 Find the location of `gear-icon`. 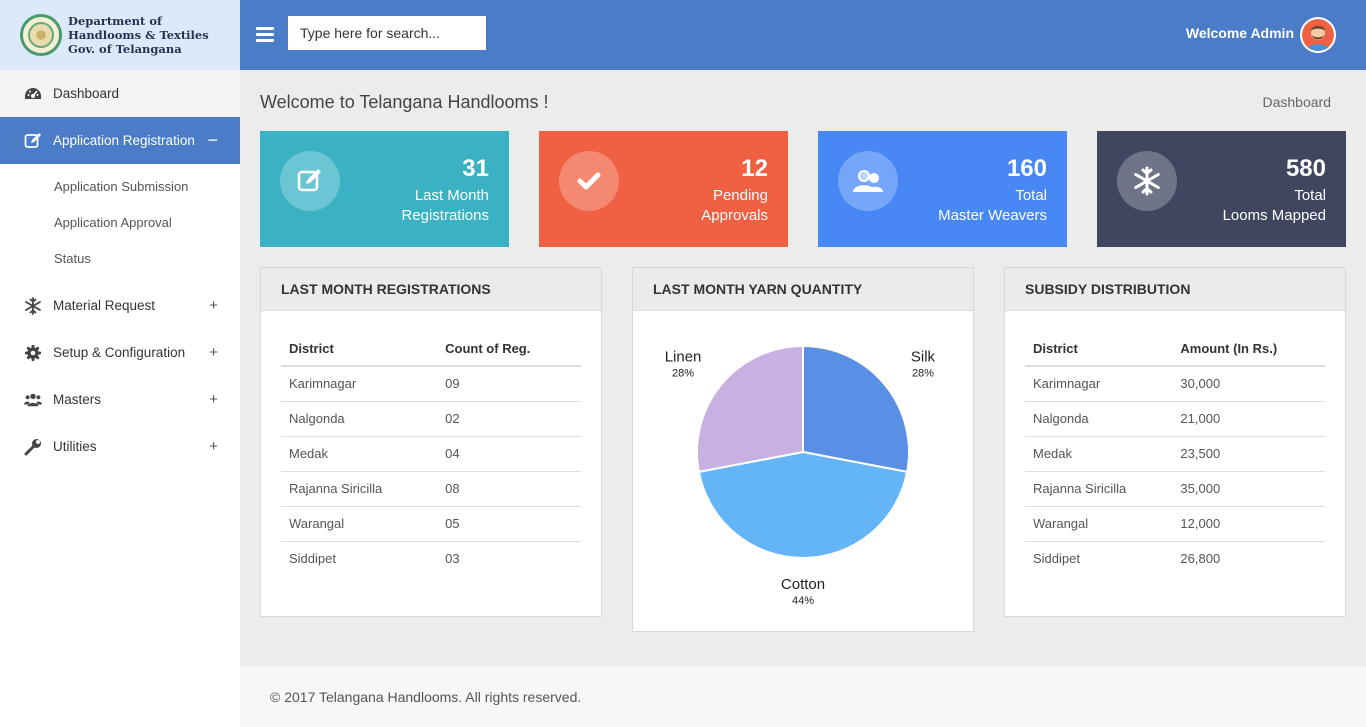

gear-icon is located at coordinates (33, 353).